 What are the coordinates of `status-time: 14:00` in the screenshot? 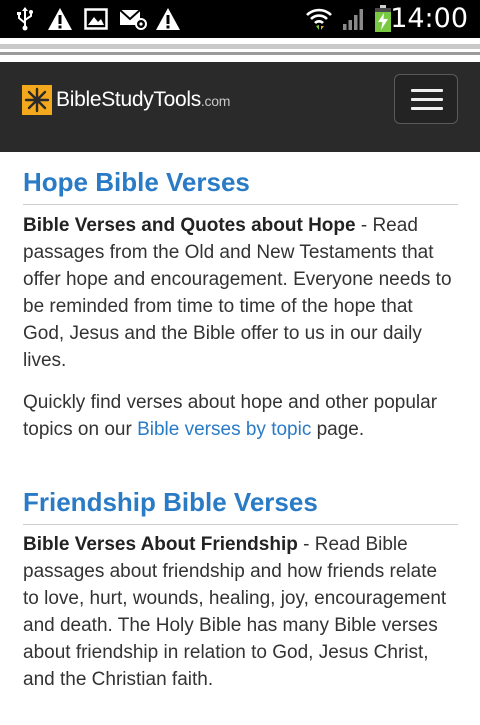 It's located at (429, 18).